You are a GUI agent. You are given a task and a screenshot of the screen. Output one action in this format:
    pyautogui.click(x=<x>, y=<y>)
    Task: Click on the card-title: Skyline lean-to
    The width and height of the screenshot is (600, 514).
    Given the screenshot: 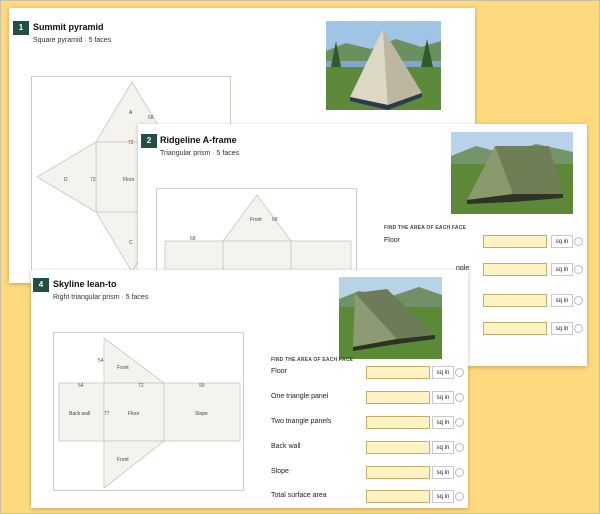 What is the action you would take?
    pyautogui.click(x=85, y=284)
    